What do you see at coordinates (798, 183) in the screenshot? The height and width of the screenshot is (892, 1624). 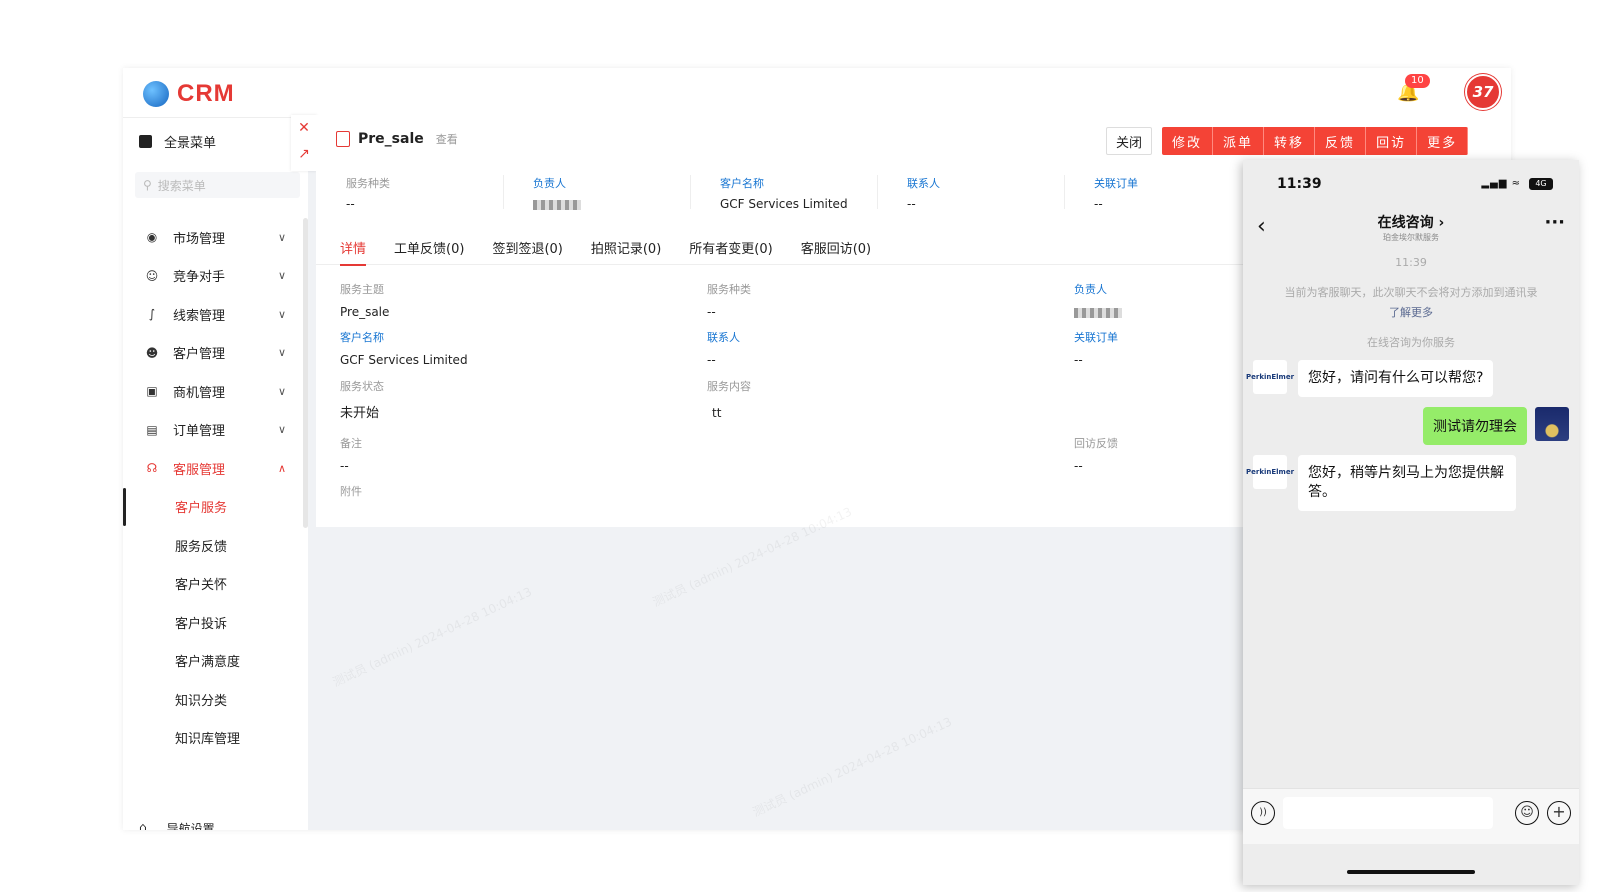 I see `summary-key: 客户名称` at bounding box center [798, 183].